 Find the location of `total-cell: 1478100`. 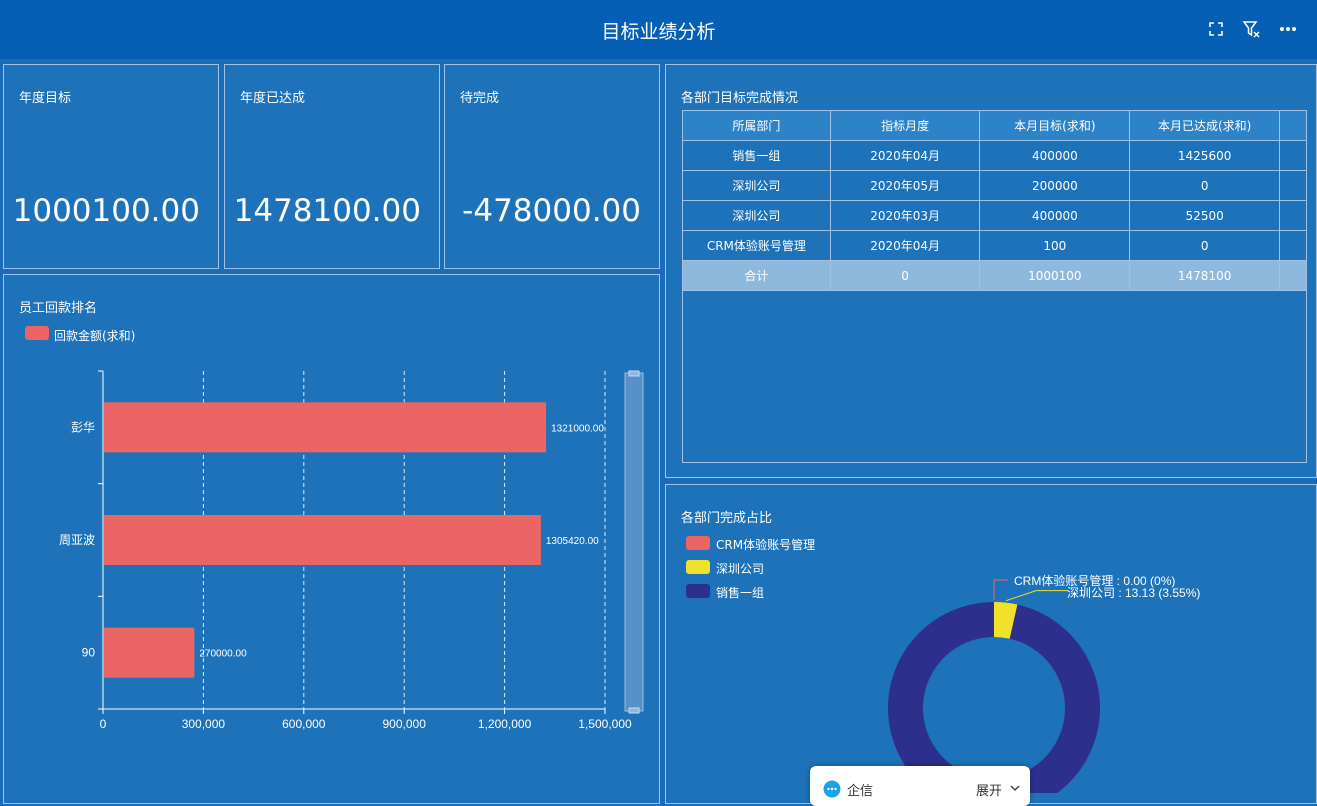

total-cell: 1478100 is located at coordinates (1205, 276).